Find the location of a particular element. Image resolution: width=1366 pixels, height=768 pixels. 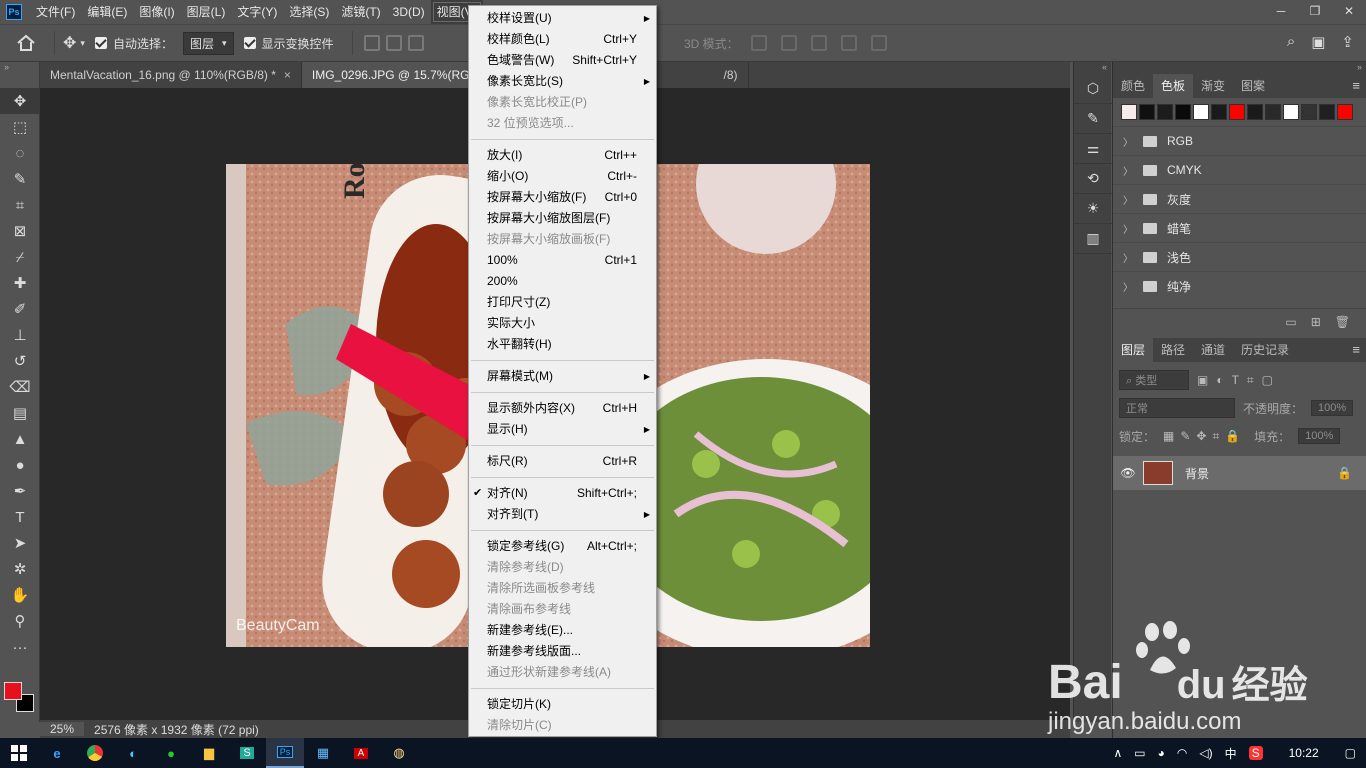

type-tool-icon: T is located at coordinates (20, 517).